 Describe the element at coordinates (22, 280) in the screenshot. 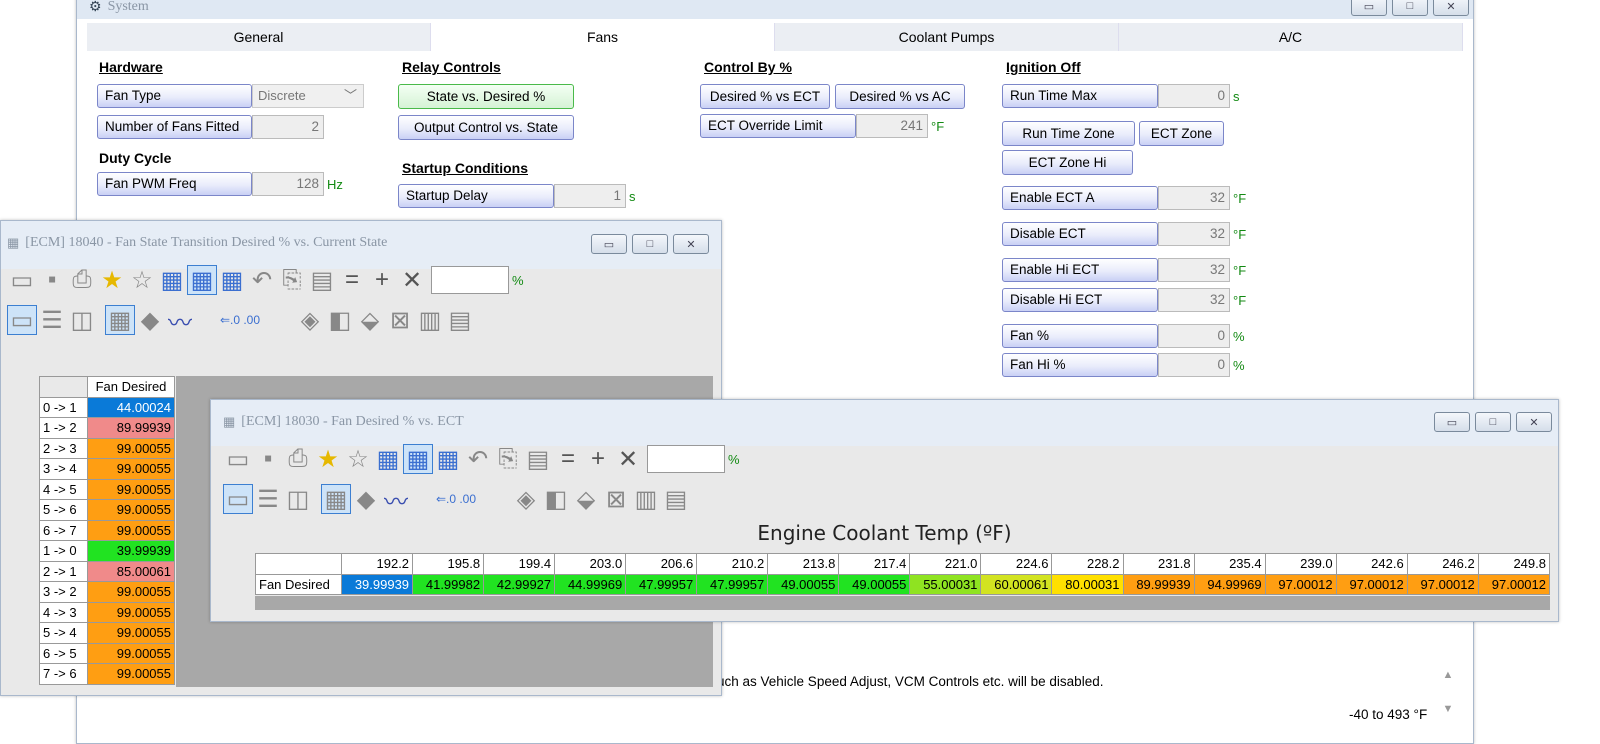

I see `open-icon: ▭` at that location.